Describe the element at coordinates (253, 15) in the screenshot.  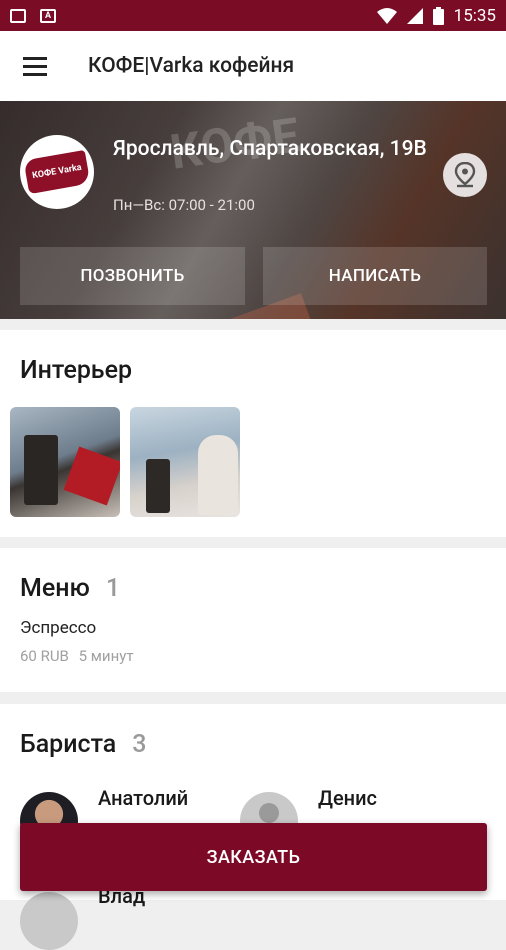
I see `status-bar: A 15:35` at that location.